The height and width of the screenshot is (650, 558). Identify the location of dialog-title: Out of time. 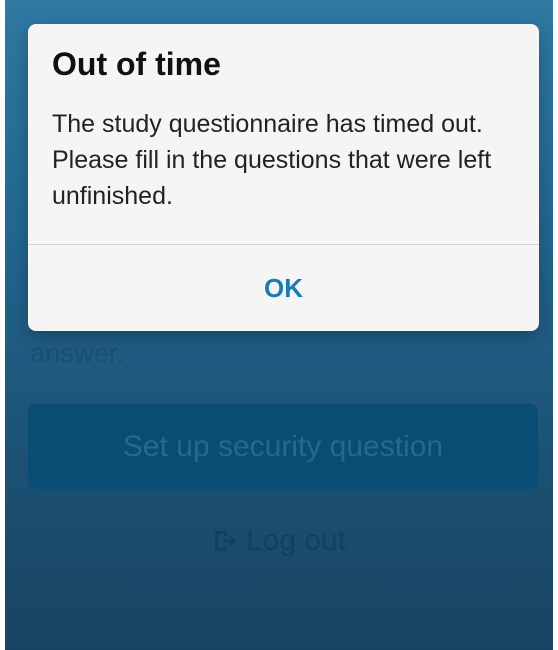
(136, 64).